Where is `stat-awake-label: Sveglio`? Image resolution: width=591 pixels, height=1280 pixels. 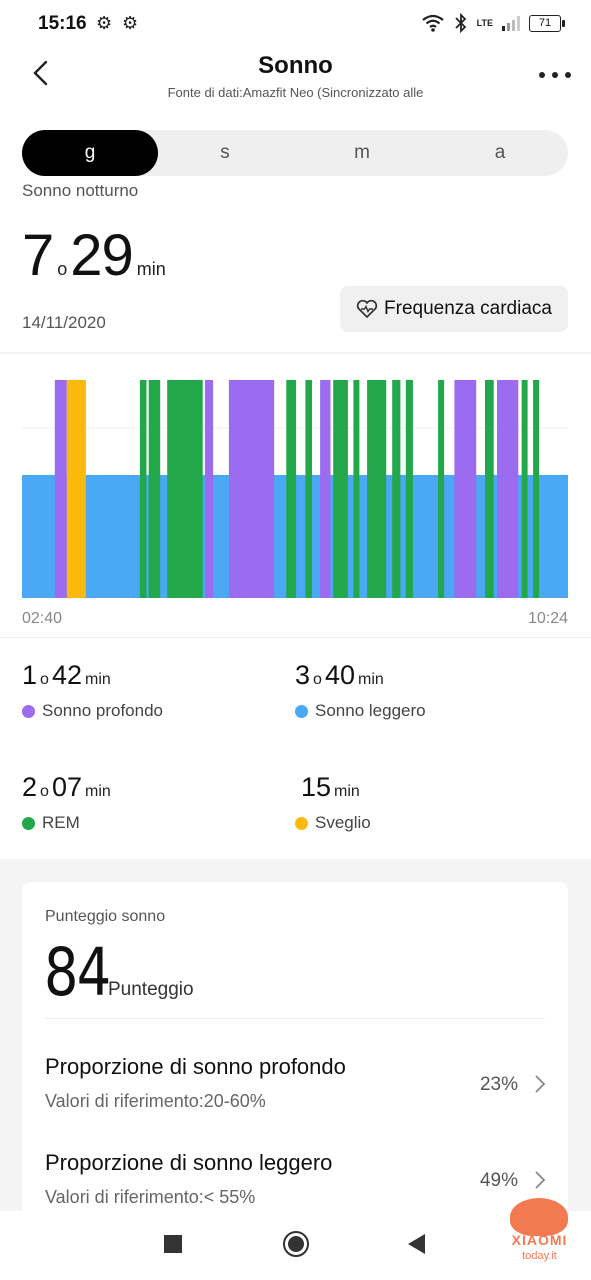 stat-awake-label: Sveglio is located at coordinates (343, 822).